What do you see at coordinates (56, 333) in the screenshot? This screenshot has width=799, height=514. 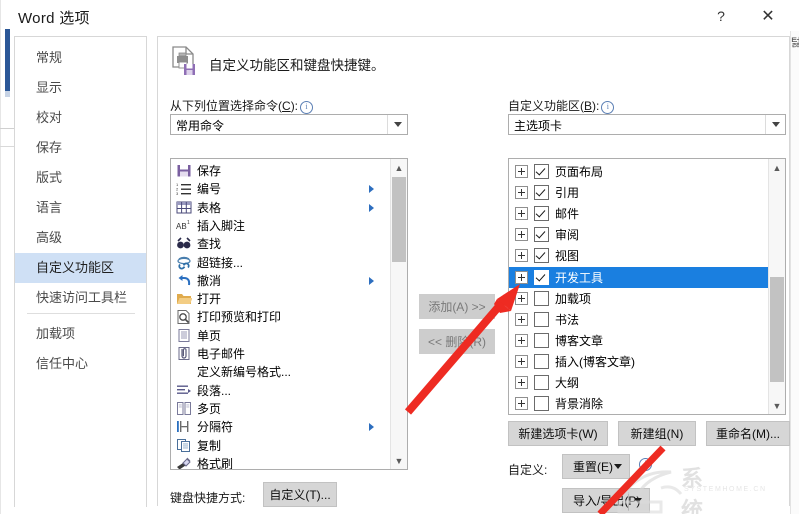 I see `sidebar-item-label: 加载项` at bounding box center [56, 333].